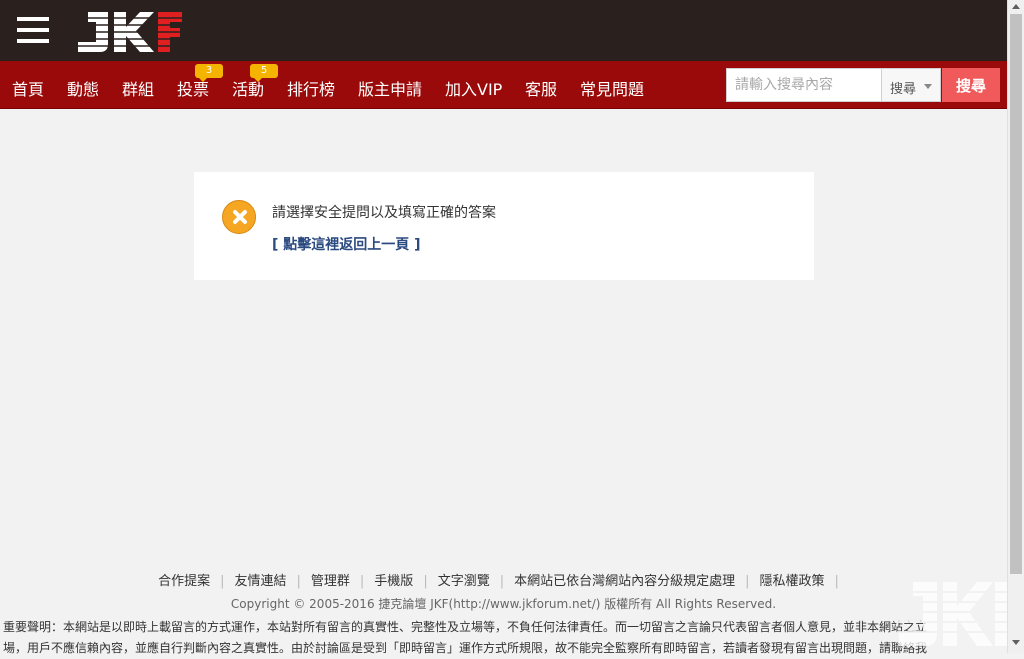  I want to click on jkf-logo, so click(129, 32).